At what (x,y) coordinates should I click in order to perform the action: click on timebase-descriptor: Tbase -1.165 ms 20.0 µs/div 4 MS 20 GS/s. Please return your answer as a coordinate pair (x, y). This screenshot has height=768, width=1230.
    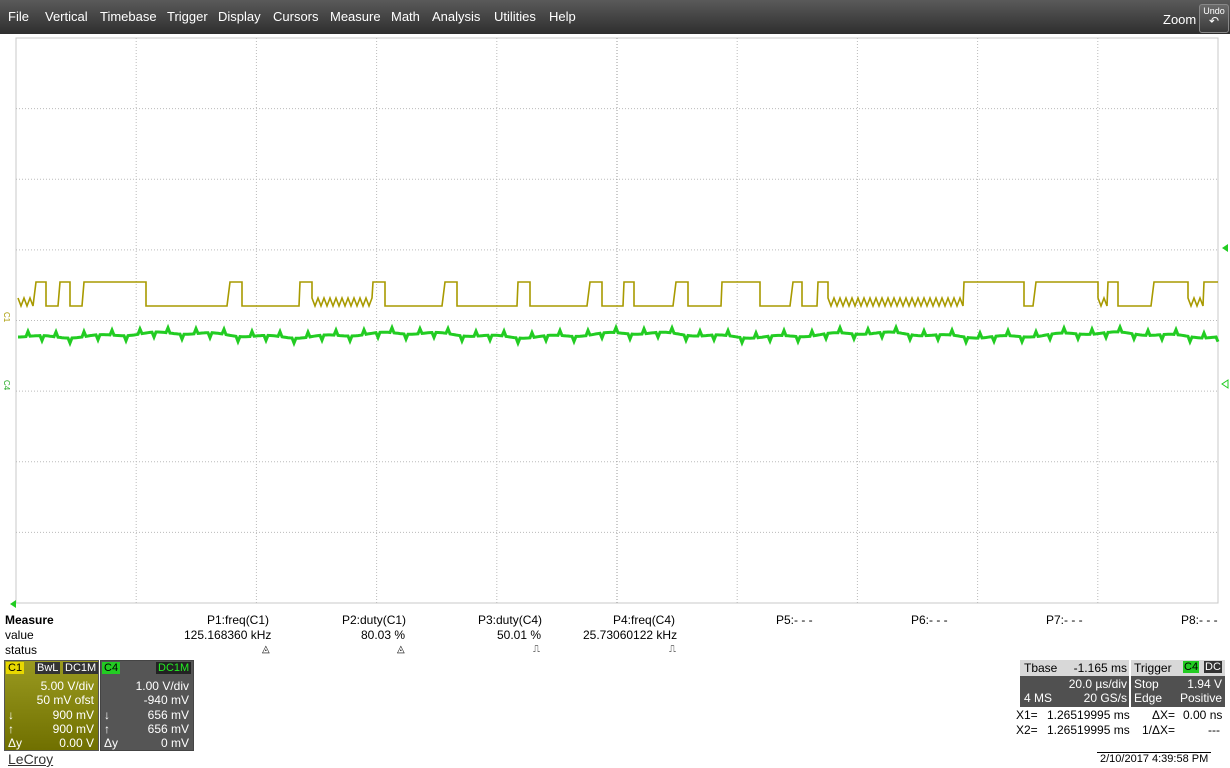
    Looking at the image, I should click on (1074, 683).